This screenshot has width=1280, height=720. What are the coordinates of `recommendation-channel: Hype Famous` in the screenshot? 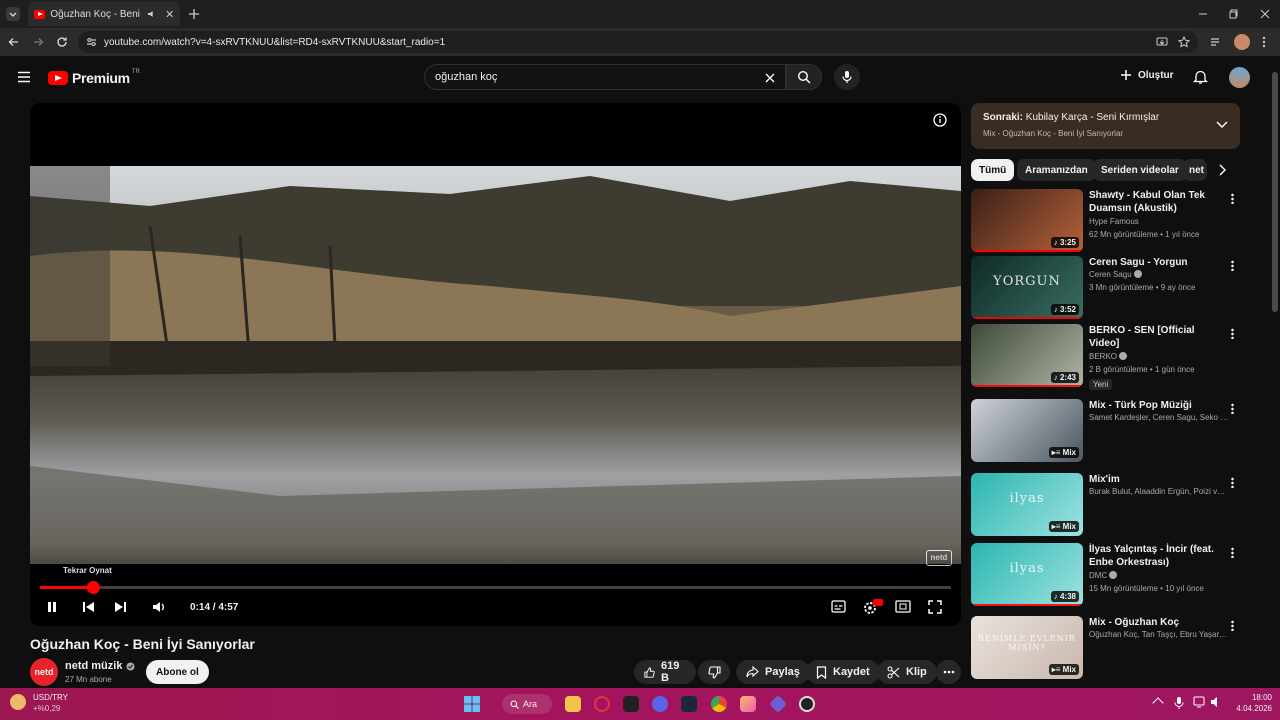 It's located at (1114, 221).